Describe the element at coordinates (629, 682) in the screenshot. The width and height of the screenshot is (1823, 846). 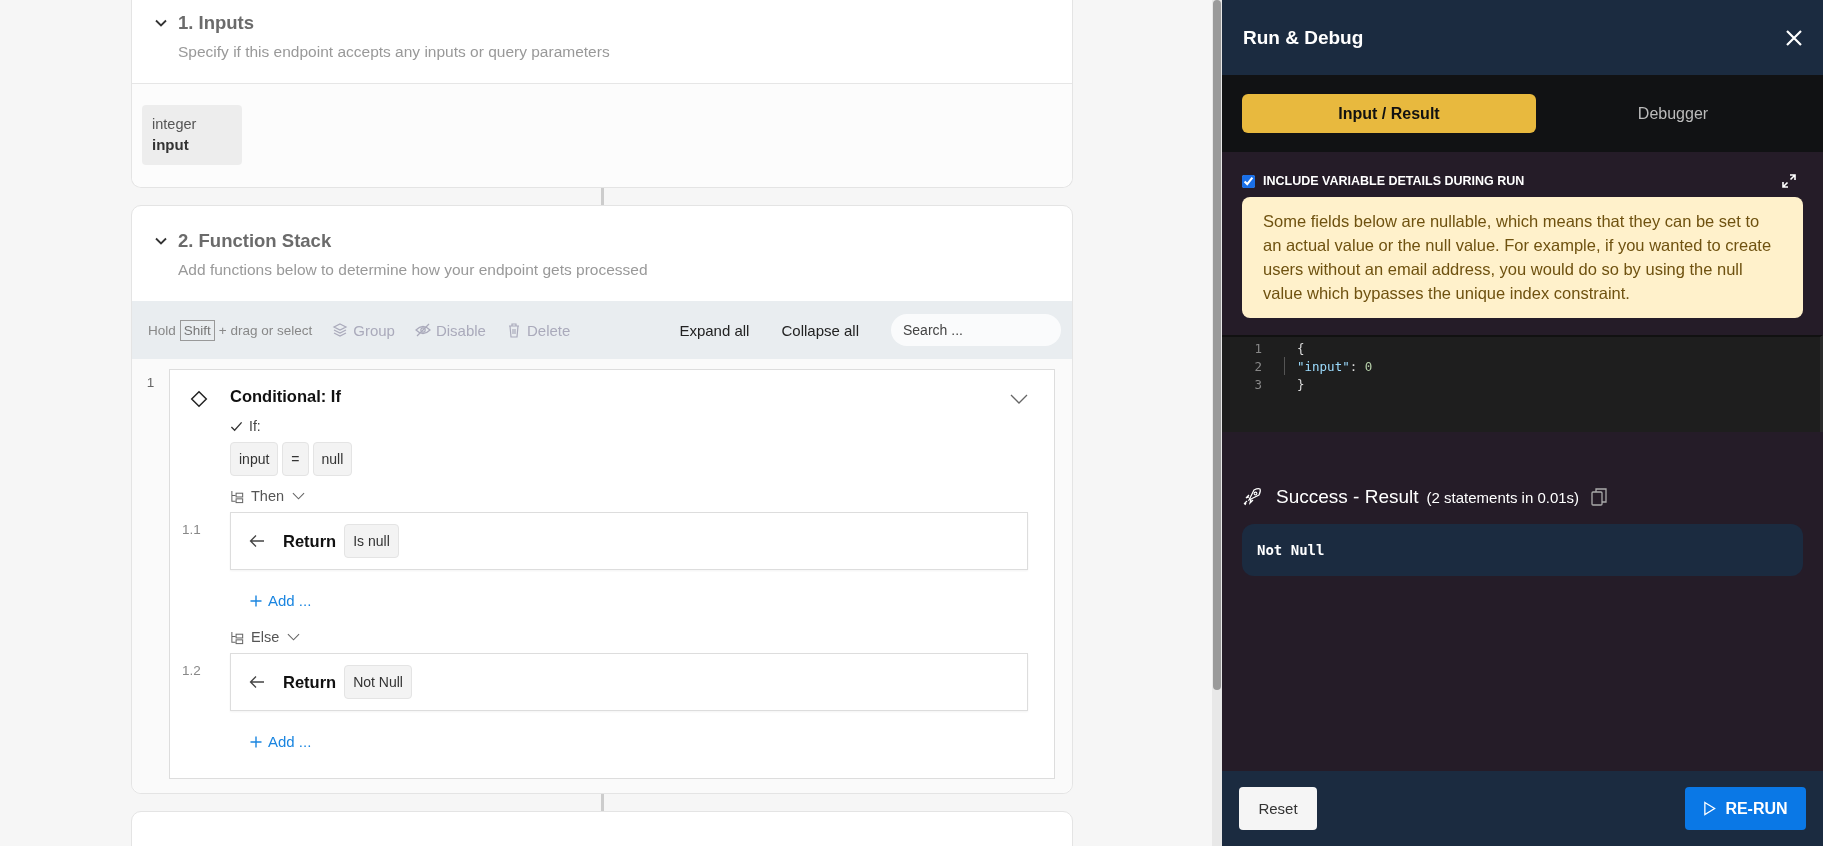
I see `step-card: Return Not Null` at that location.